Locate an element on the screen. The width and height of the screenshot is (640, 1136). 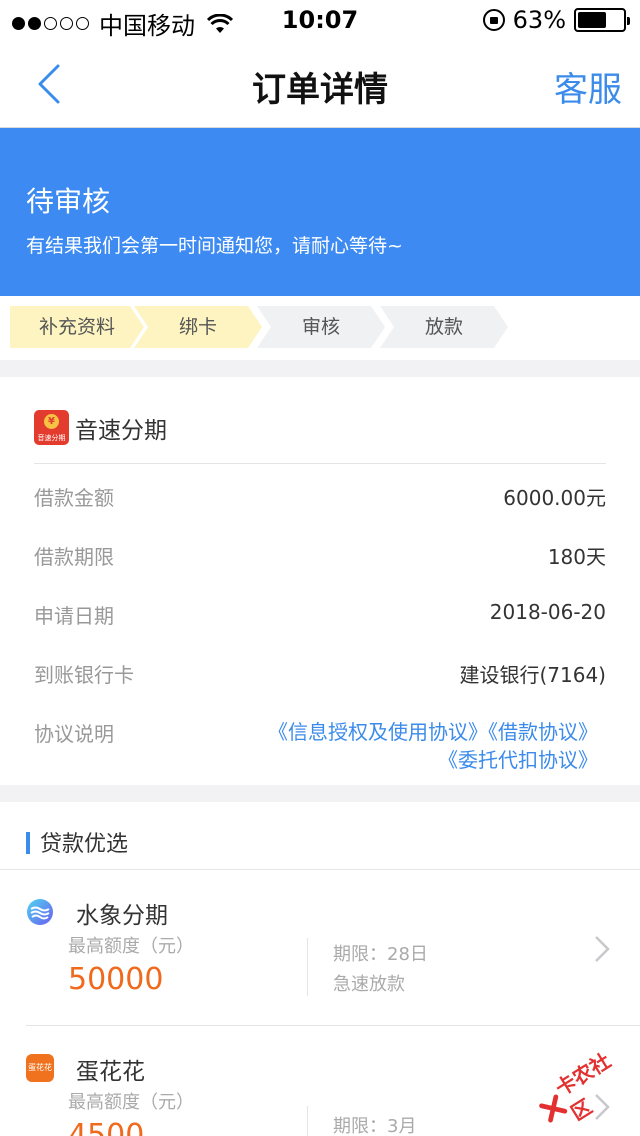
danhuahua-logo: 蛋花花 is located at coordinates (40, 1068).